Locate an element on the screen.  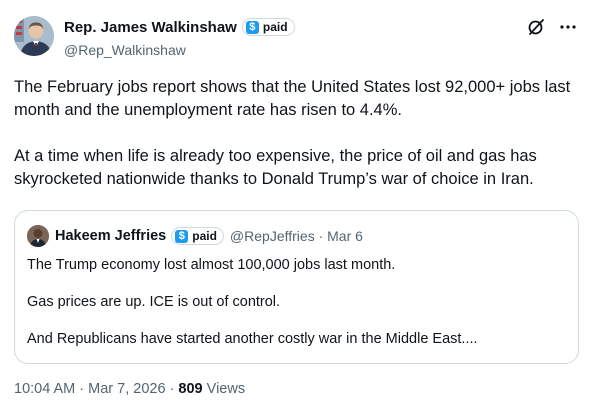
quoted-paid-badge: $ paid is located at coordinates (197, 236).